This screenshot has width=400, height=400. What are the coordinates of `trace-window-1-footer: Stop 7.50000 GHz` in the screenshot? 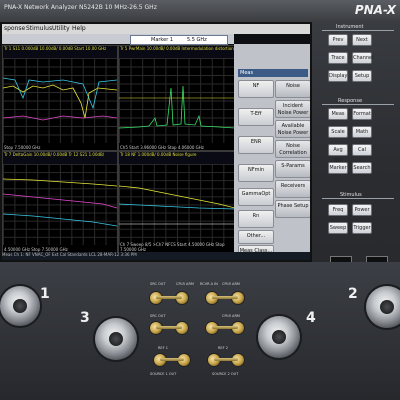 It's located at (22, 147).